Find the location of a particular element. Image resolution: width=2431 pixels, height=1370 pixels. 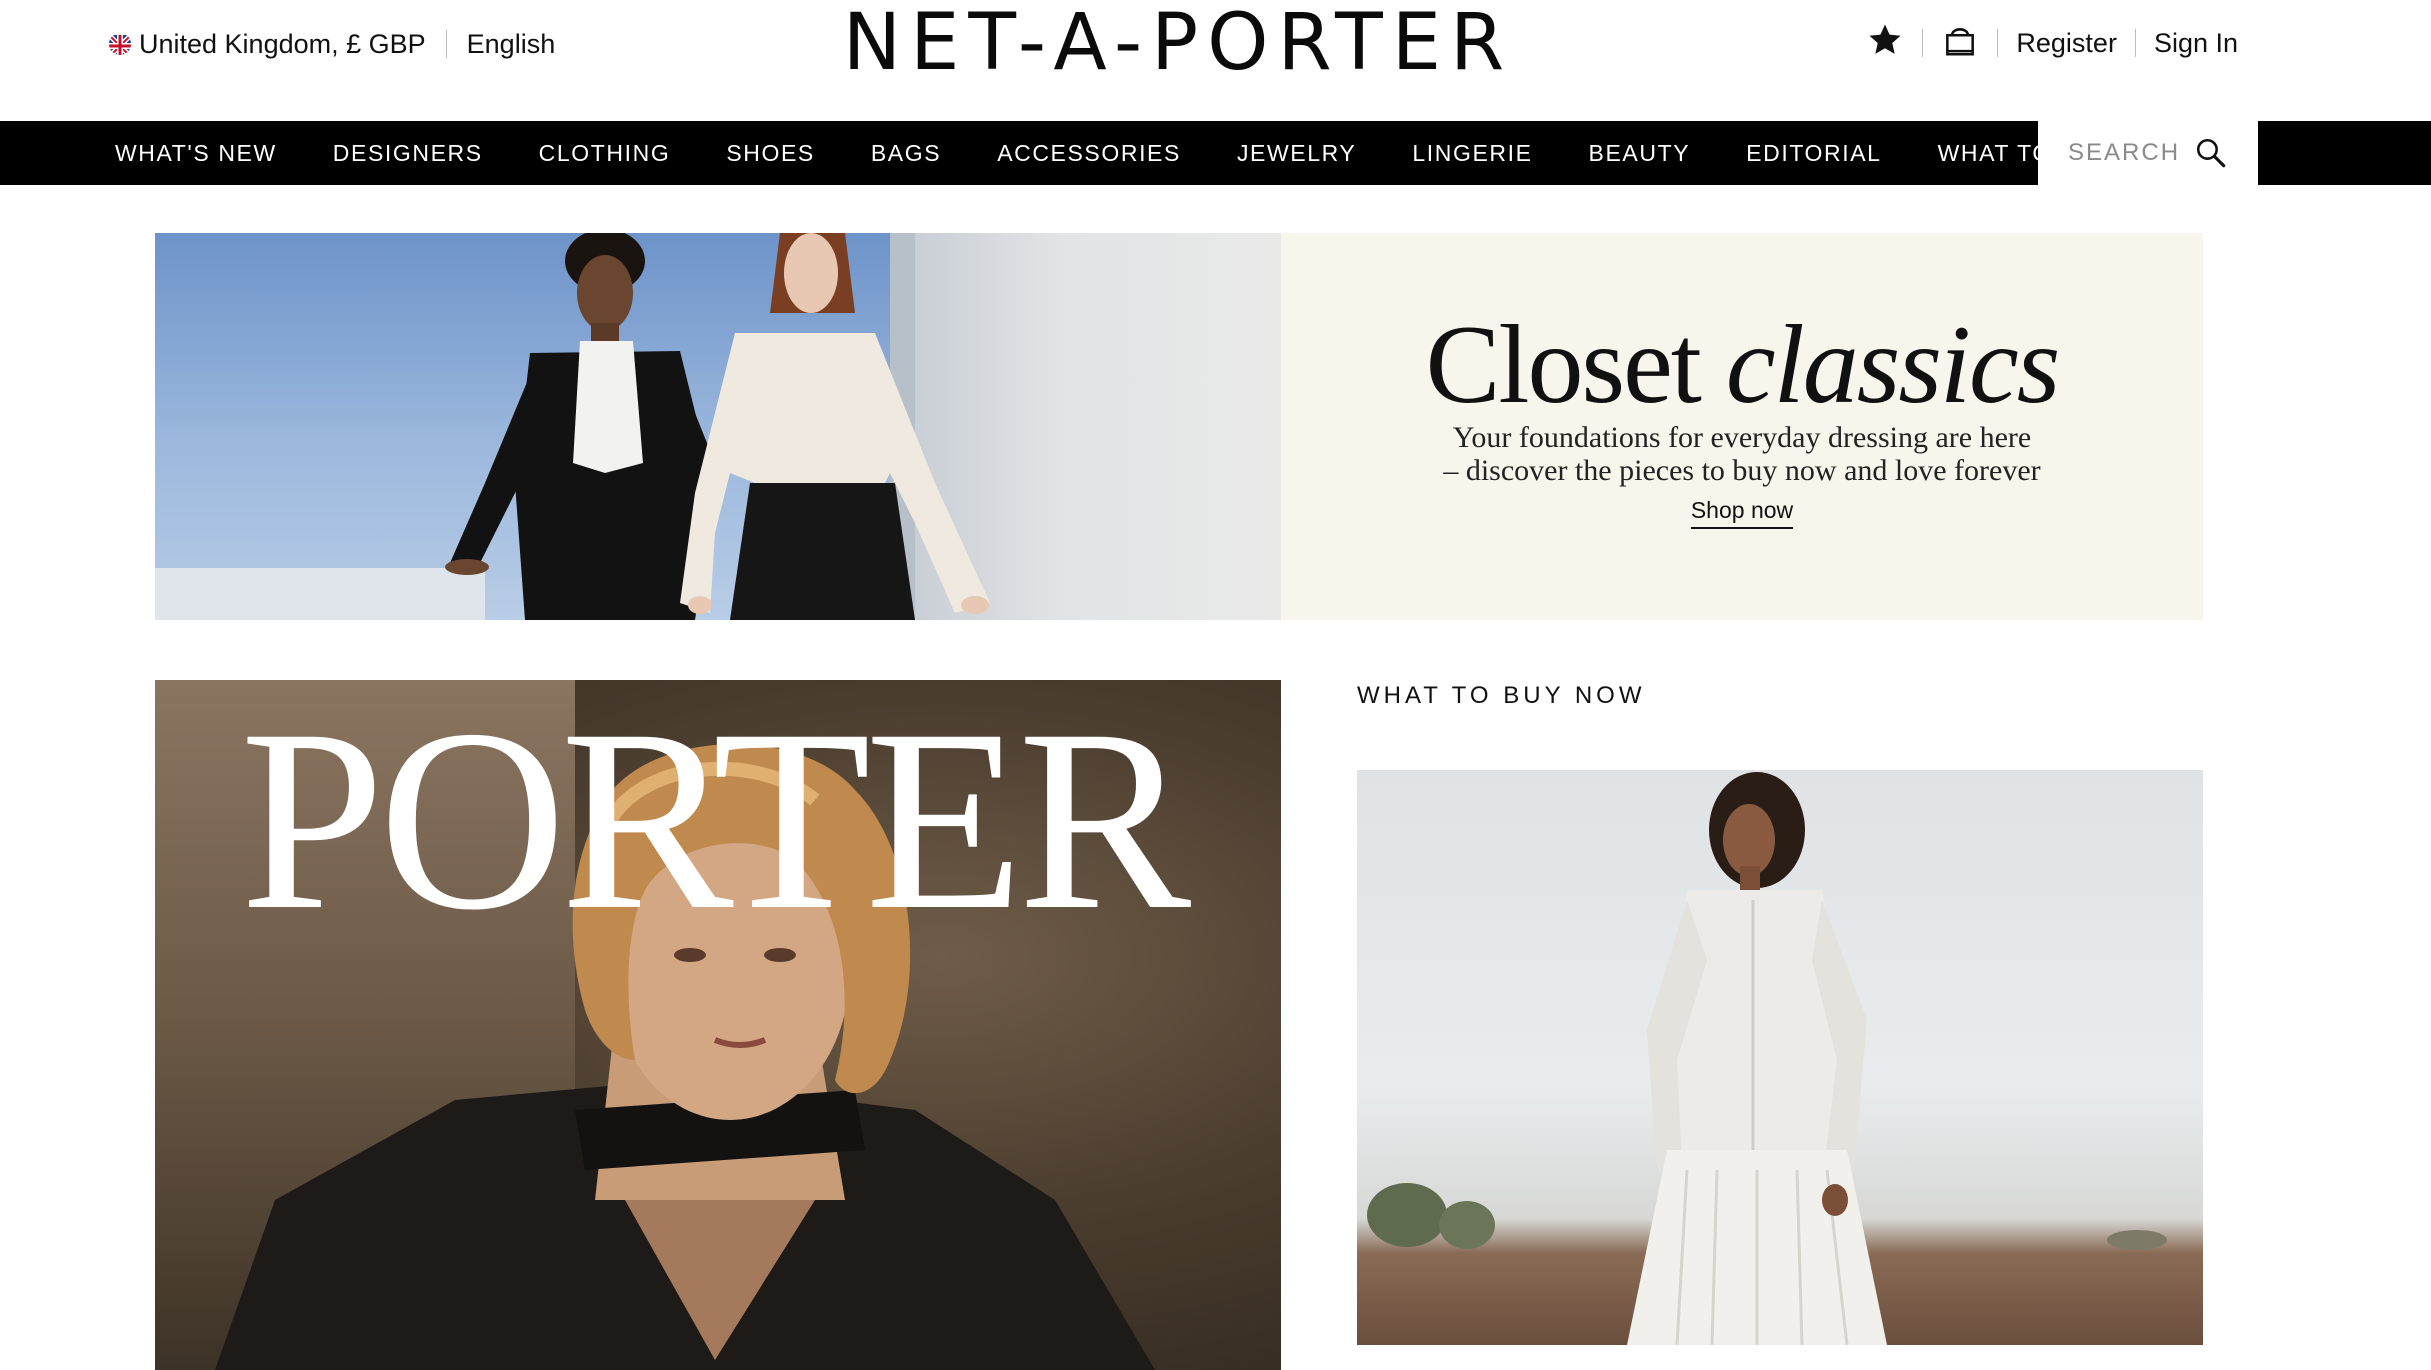

hero-title-regular: Closet is located at coordinates (1563, 365).